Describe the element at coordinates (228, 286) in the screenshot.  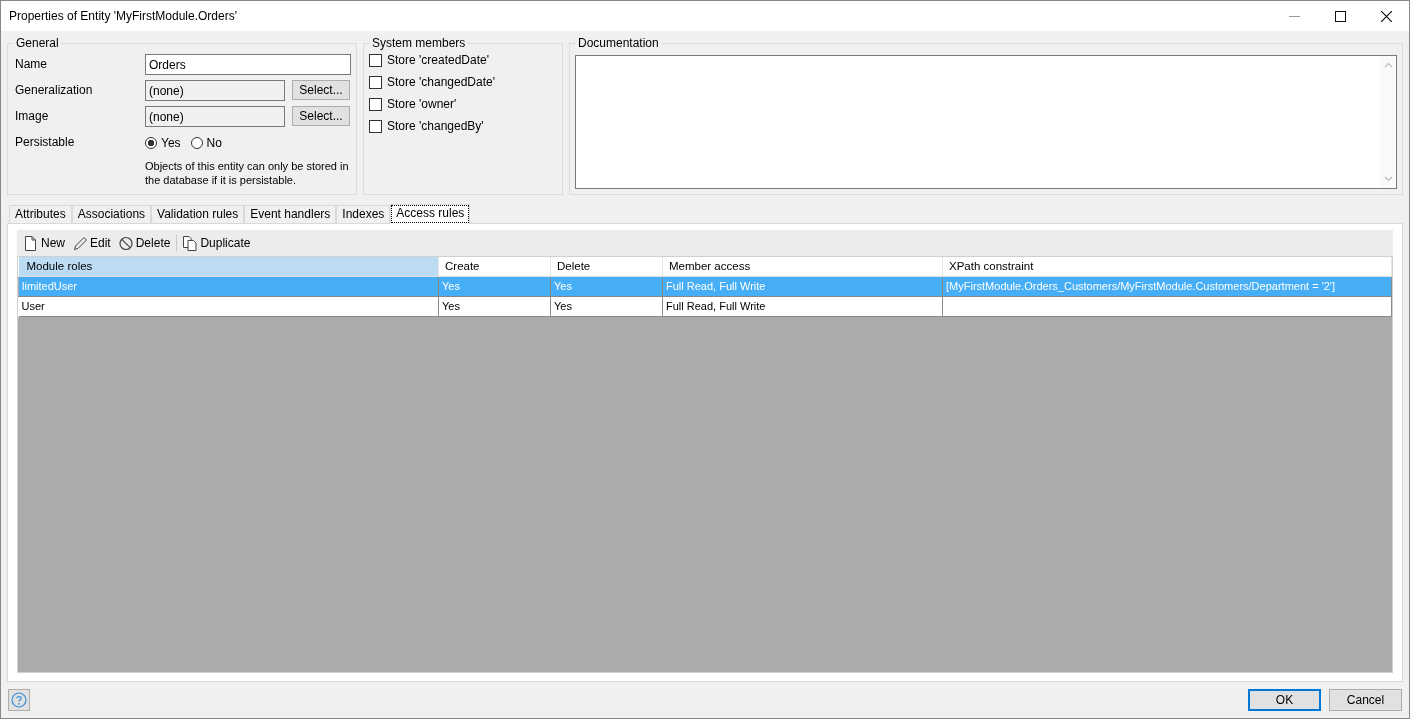
I see `table-cell: limitedUser` at that location.